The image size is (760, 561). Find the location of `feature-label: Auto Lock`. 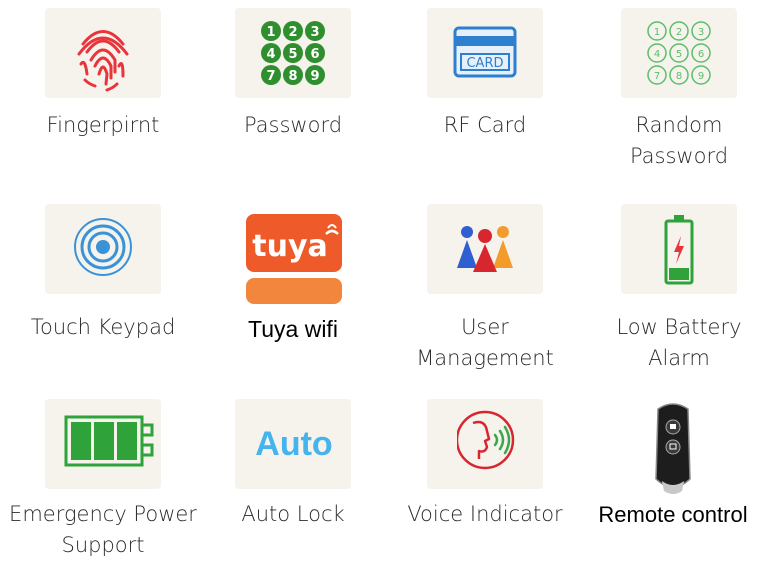

feature-label: Auto Lock is located at coordinates (293, 514).